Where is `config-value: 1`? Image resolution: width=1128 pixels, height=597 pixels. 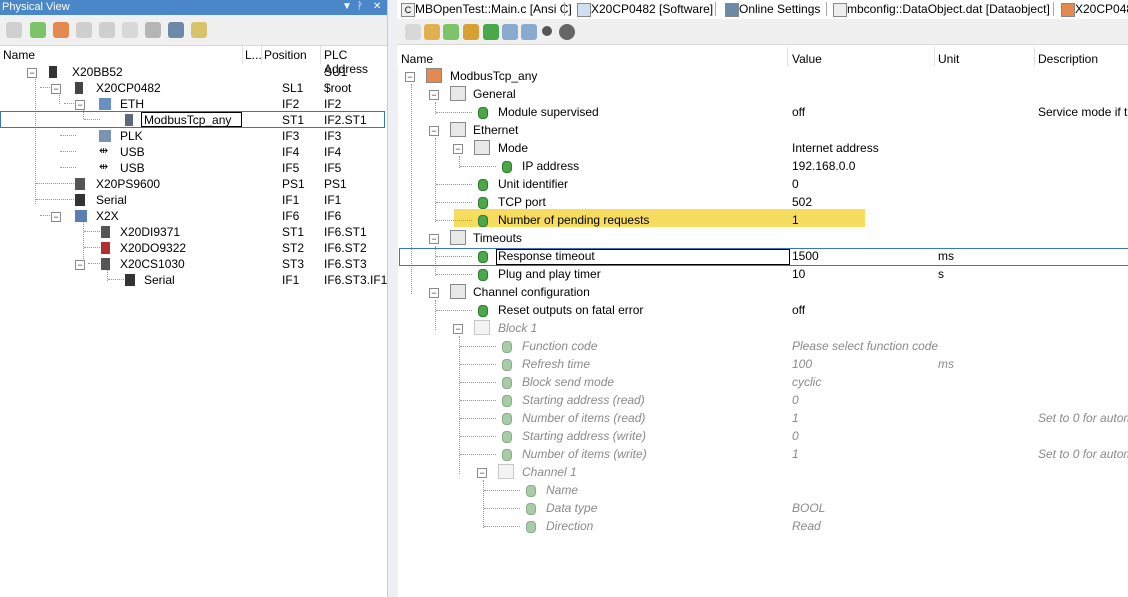 config-value: 1 is located at coordinates (795, 220).